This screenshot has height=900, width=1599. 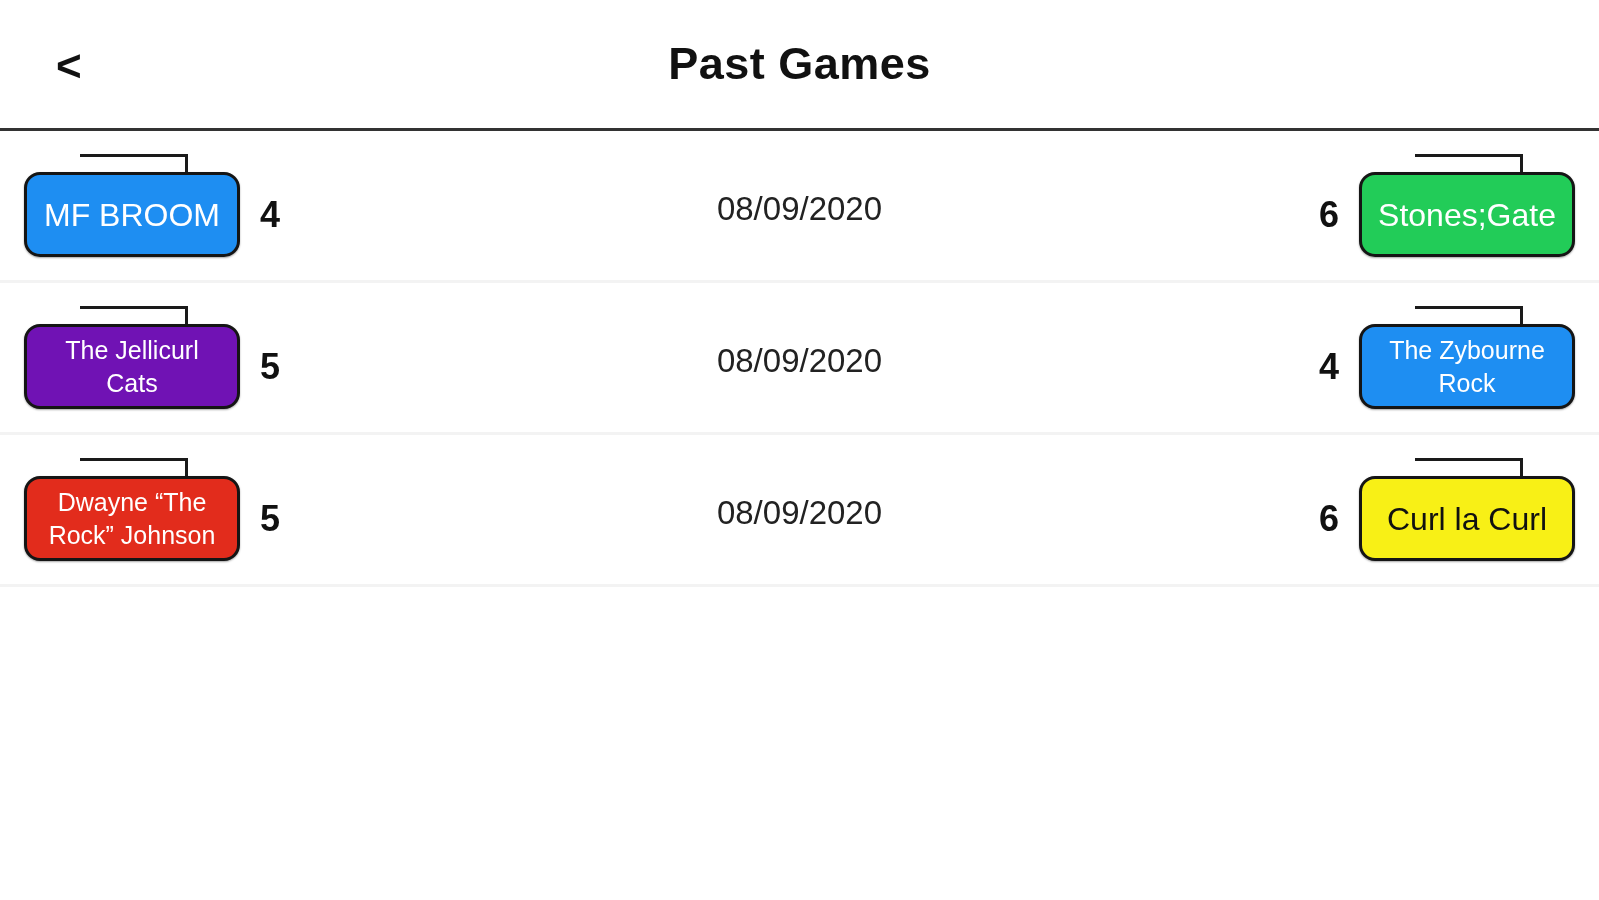 I want to click on team-stone: Curl la Curl, so click(x=1467, y=518).